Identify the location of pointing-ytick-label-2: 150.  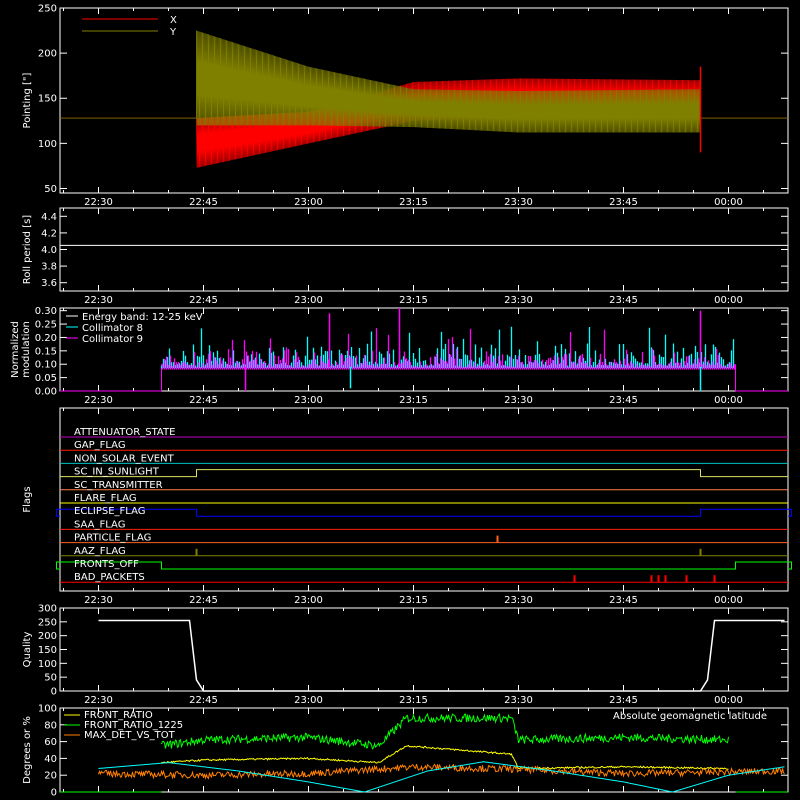
(47, 99).